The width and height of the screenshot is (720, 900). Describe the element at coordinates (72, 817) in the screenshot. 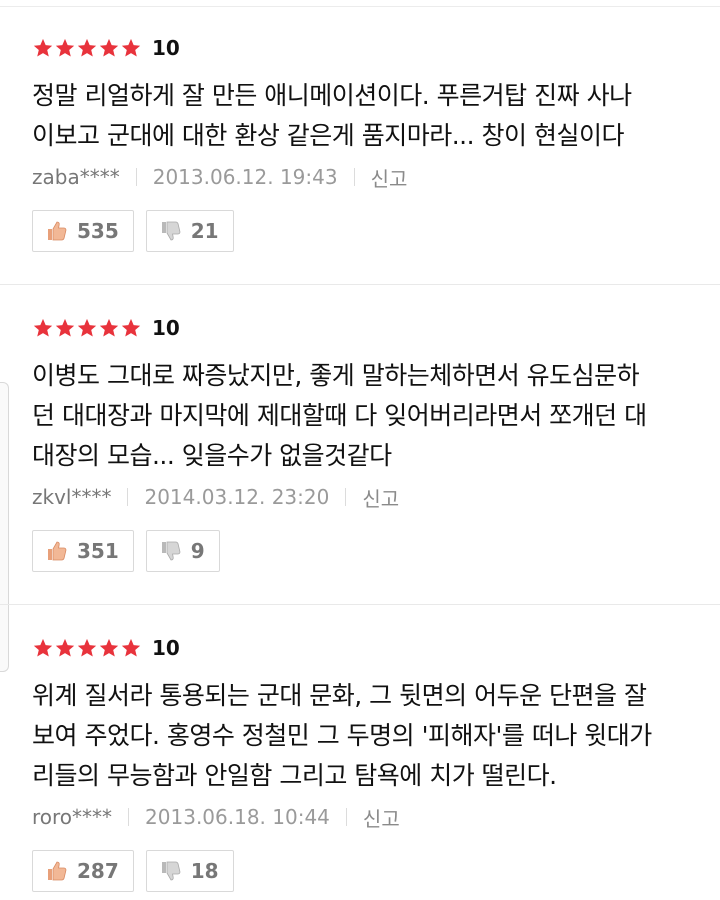

I see `username: roro****` at that location.